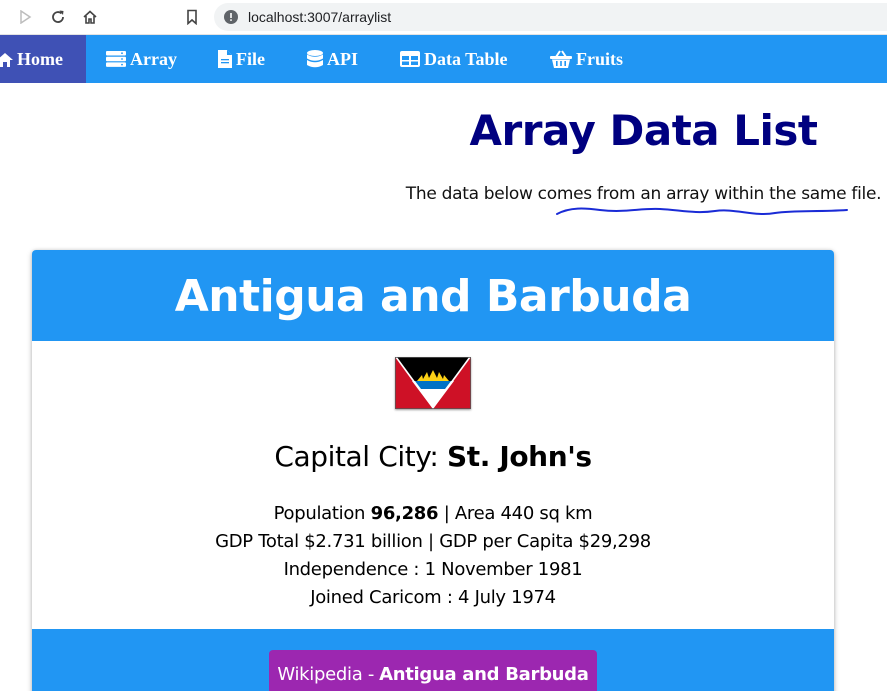  Describe the element at coordinates (320, 17) in the screenshot. I see `url-text: localhost:3007/arraylist` at that location.